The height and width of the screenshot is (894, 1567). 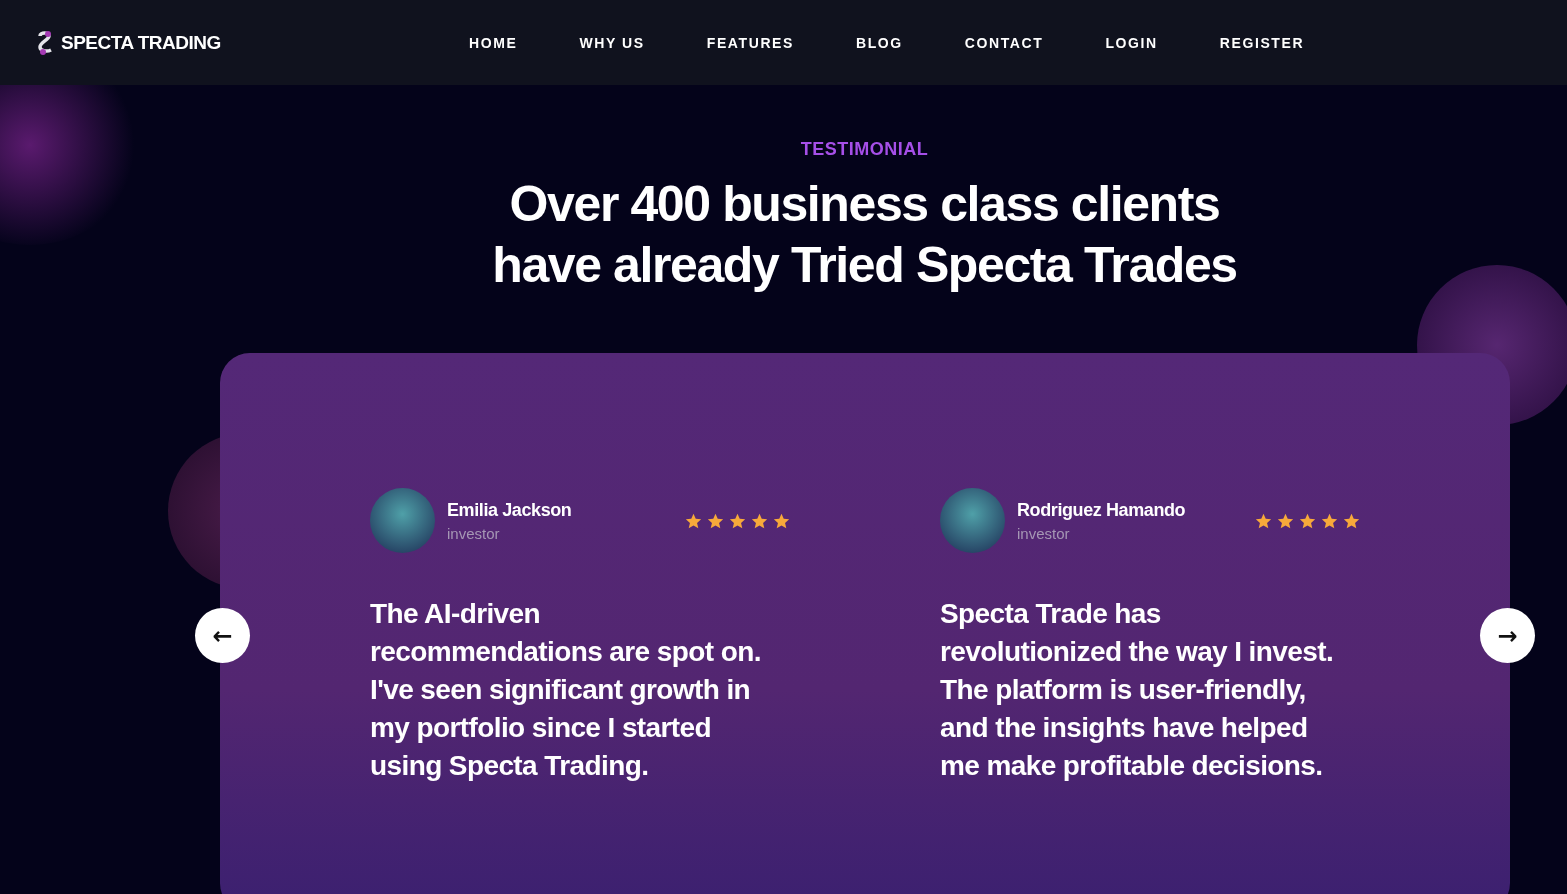 I want to click on section-eyebrow: TESTIMONIAL, so click(x=864, y=149).